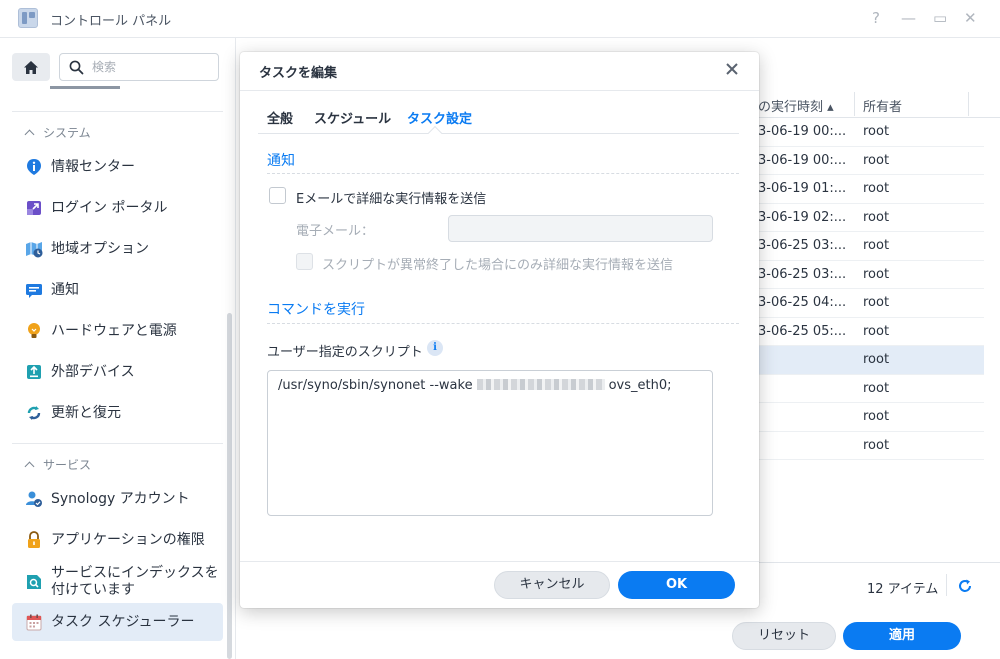 The image size is (1000, 659). I want to click on grid-footer-divider, so click(879, 562).